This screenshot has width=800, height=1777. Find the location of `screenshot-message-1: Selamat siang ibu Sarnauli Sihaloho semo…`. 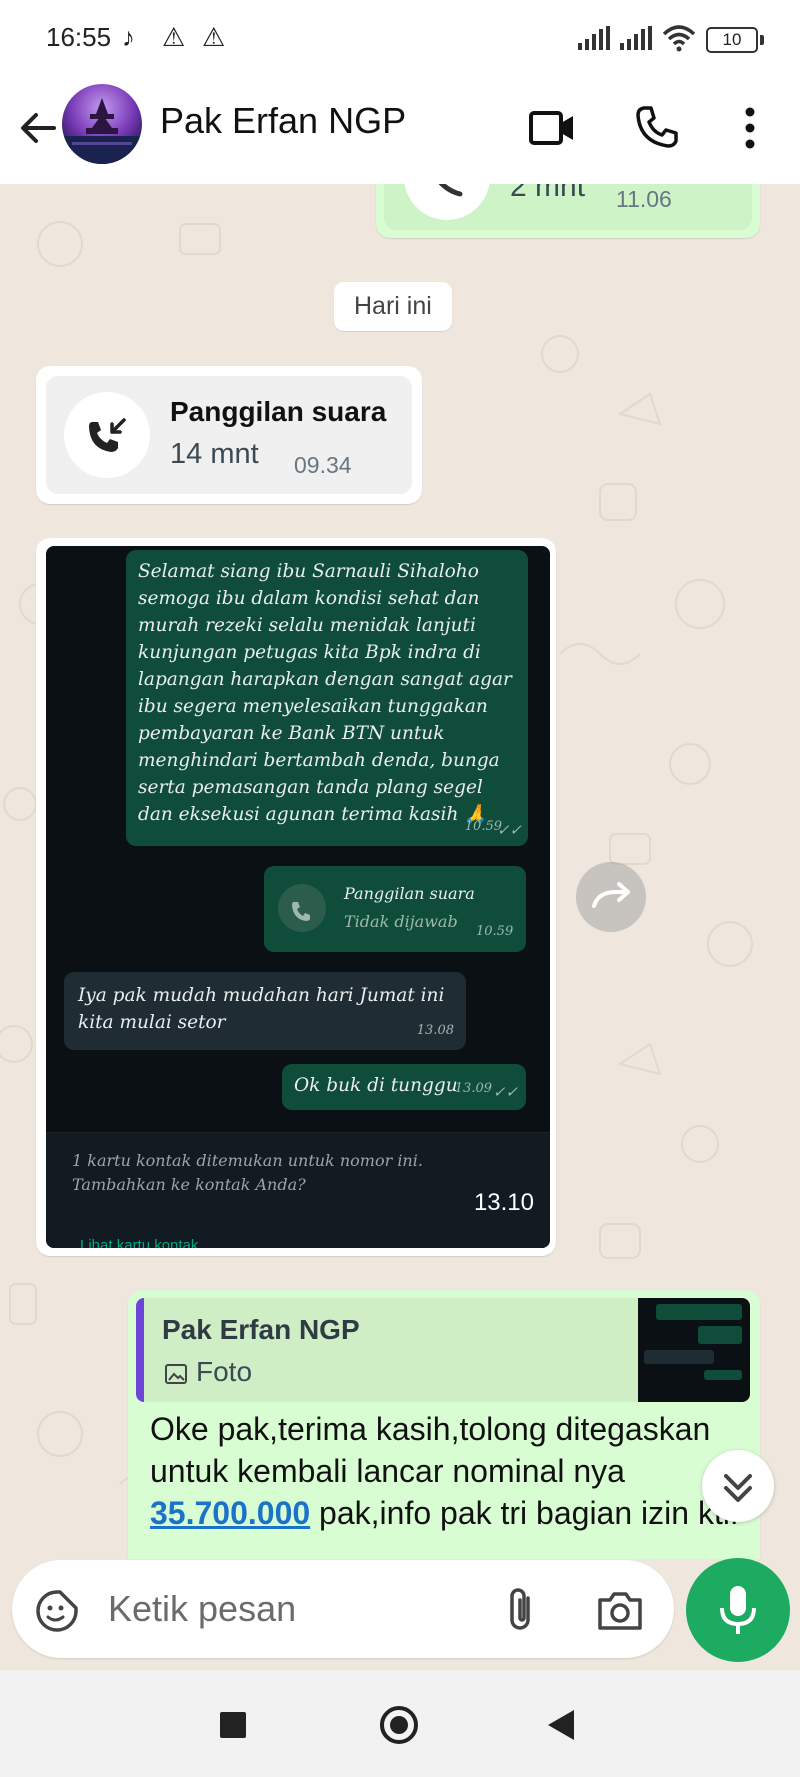

screenshot-message-1: Selamat siang ibu Sarnauli Sihaloho semo… is located at coordinates (327, 698).